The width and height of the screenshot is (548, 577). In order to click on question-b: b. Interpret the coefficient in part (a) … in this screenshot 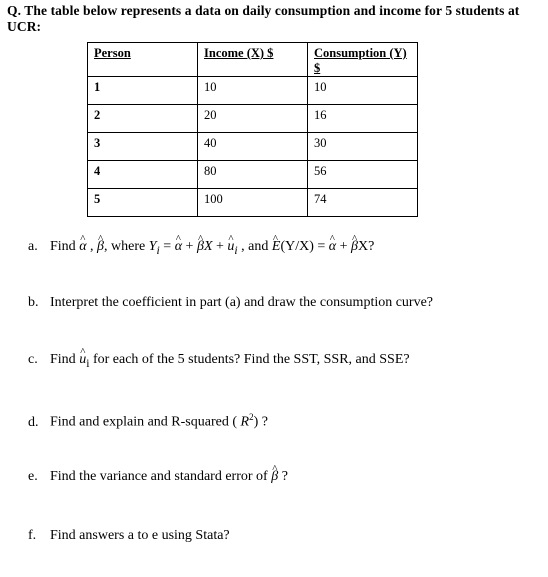, I will do `click(231, 302)`.